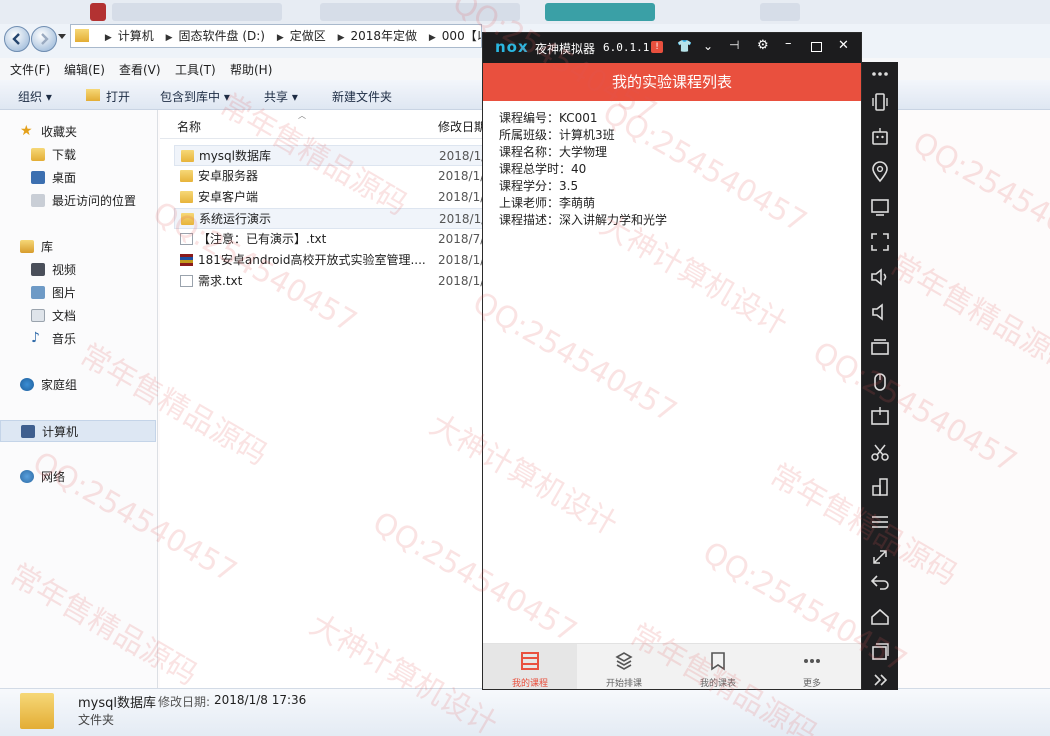 This screenshot has width=1050, height=736. I want to click on back-icon, so click(880, 582).